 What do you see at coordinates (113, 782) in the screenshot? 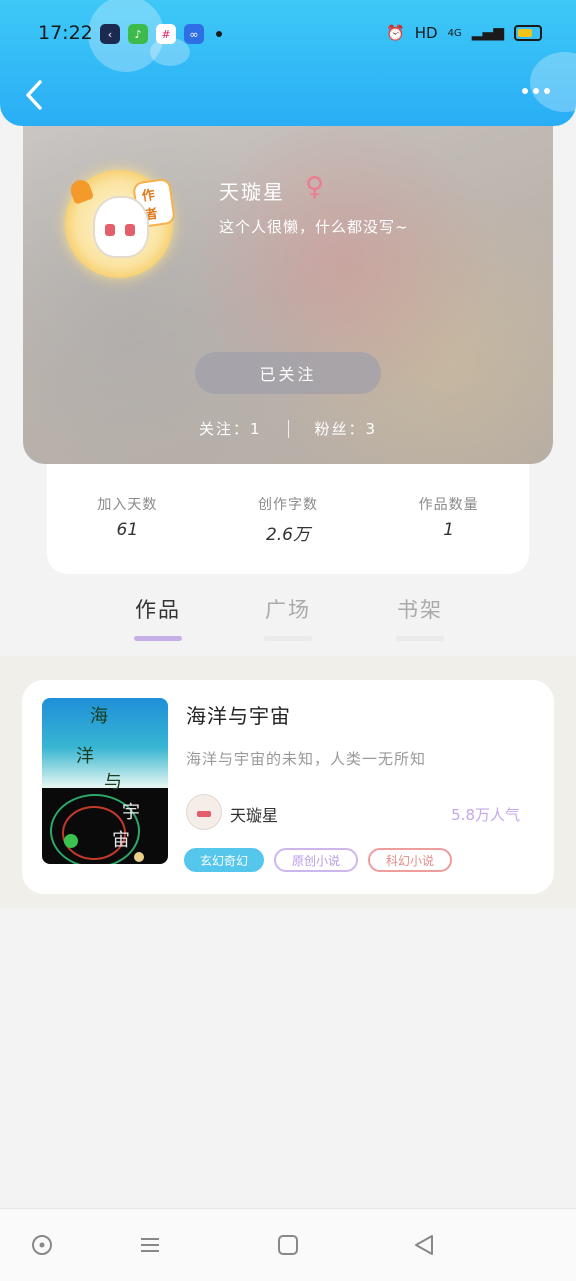
I see `cover-text: 与` at bounding box center [113, 782].